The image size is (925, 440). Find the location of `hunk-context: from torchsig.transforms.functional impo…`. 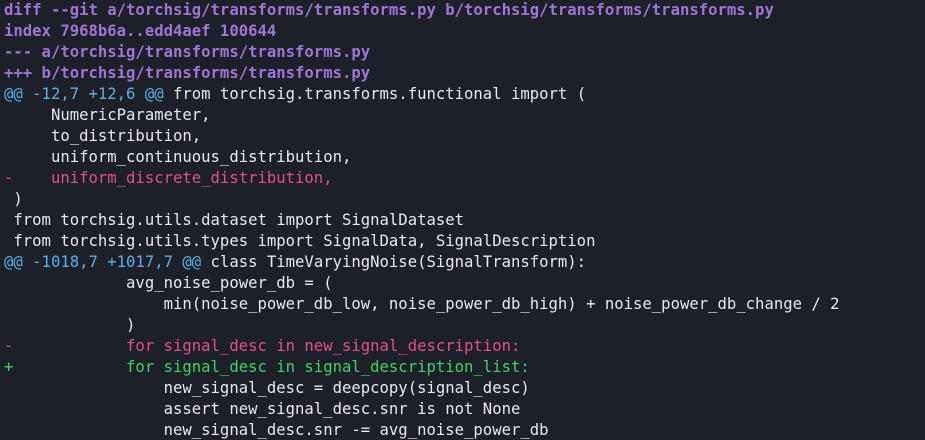

hunk-context: from torchsig.transforms.functional impo… is located at coordinates (375, 94).